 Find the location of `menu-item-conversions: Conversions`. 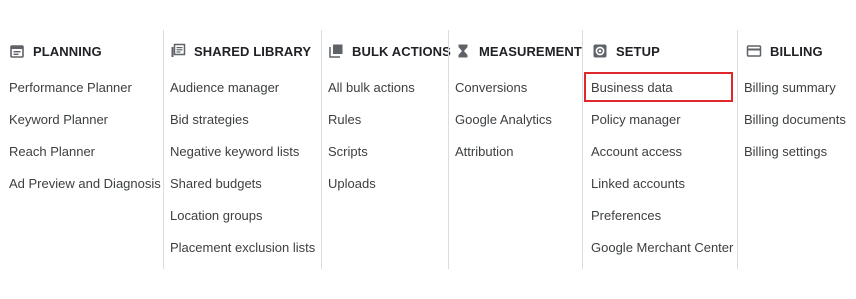

menu-item-conversions: Conversions is located at coordinates (503, 94).